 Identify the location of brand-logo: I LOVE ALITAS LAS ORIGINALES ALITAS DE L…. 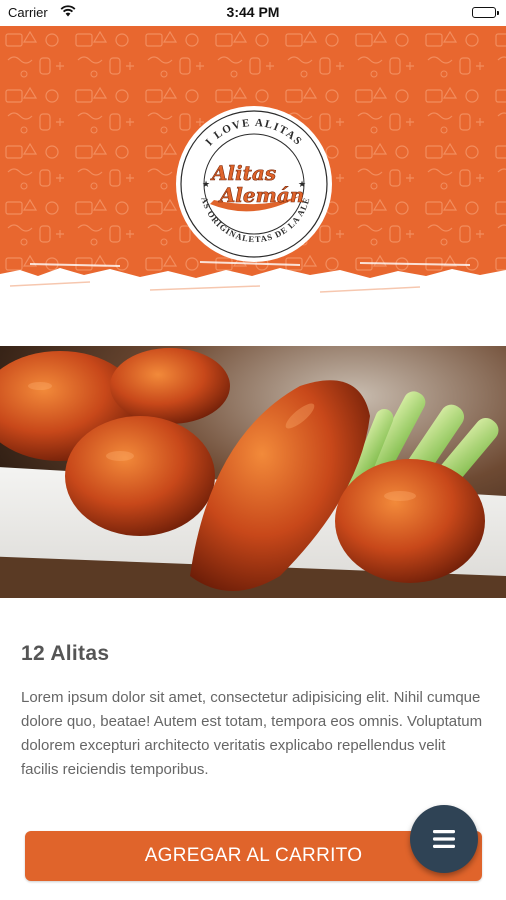
(253, 183).